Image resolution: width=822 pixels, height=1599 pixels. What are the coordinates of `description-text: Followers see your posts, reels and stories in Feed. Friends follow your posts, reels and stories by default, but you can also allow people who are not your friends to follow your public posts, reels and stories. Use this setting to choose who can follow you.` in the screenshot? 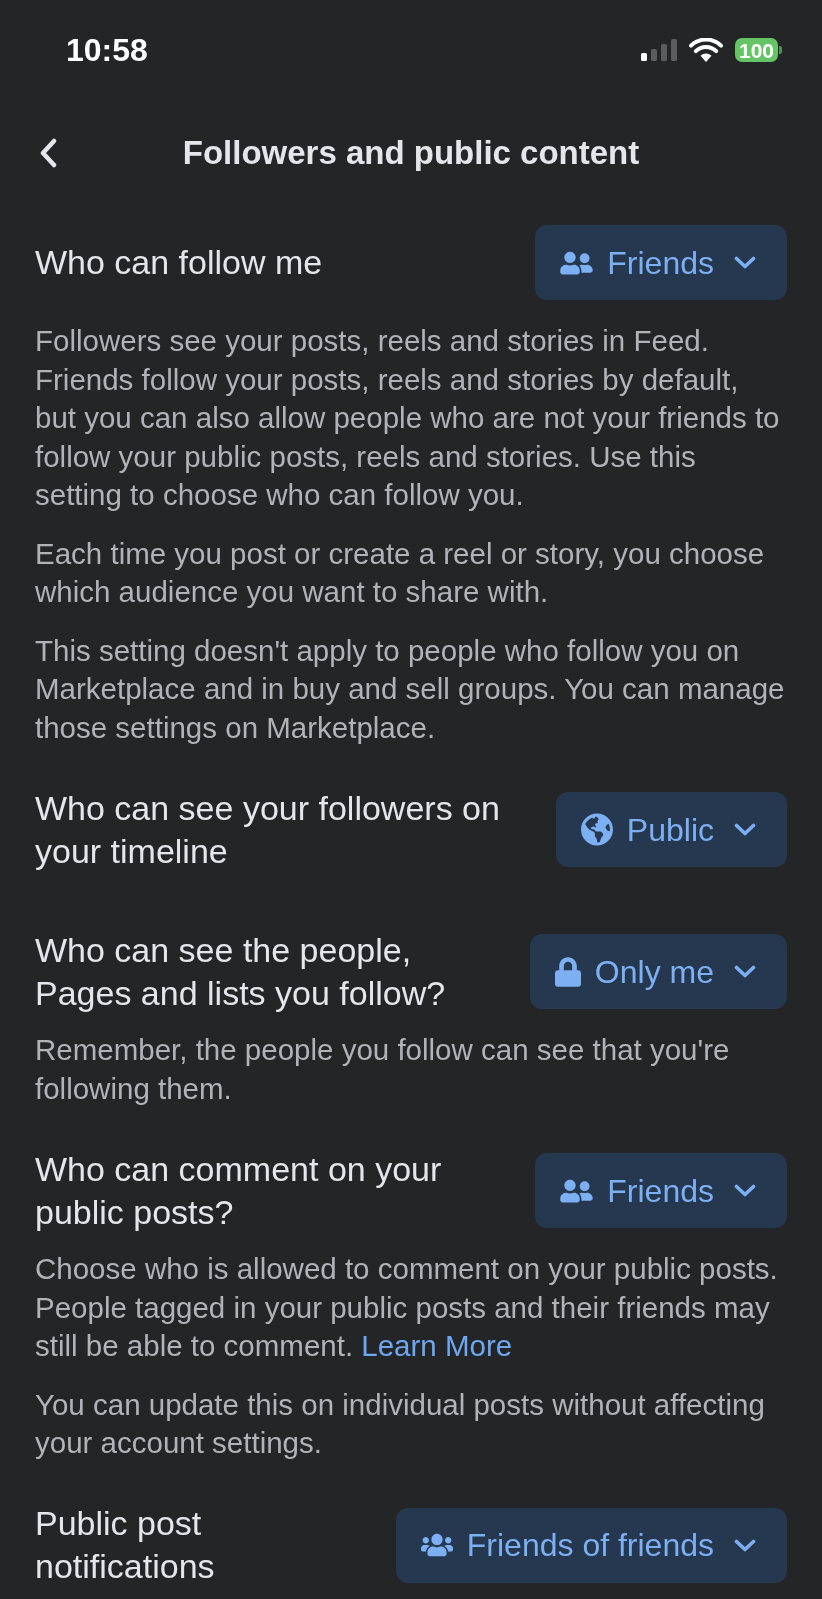 It's located at (408, 418).